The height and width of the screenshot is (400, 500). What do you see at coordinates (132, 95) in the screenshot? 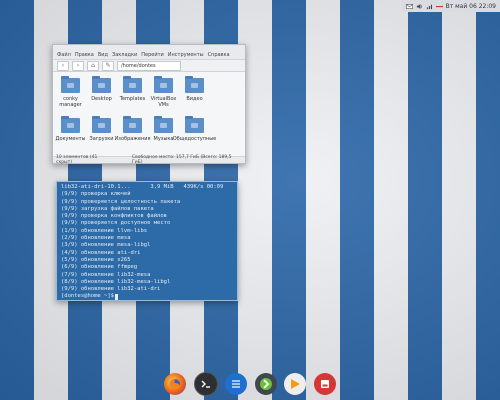
I see `file-item-templates: Templates` at bounding box center [132, 95].